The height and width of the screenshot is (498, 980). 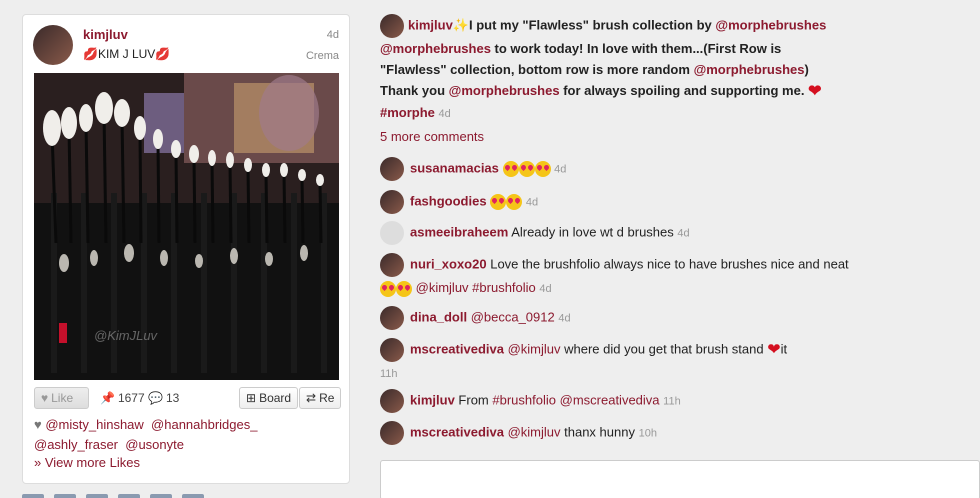 I want to click on liker-link: @misty_hinshaw, so click(x=94, y=424).